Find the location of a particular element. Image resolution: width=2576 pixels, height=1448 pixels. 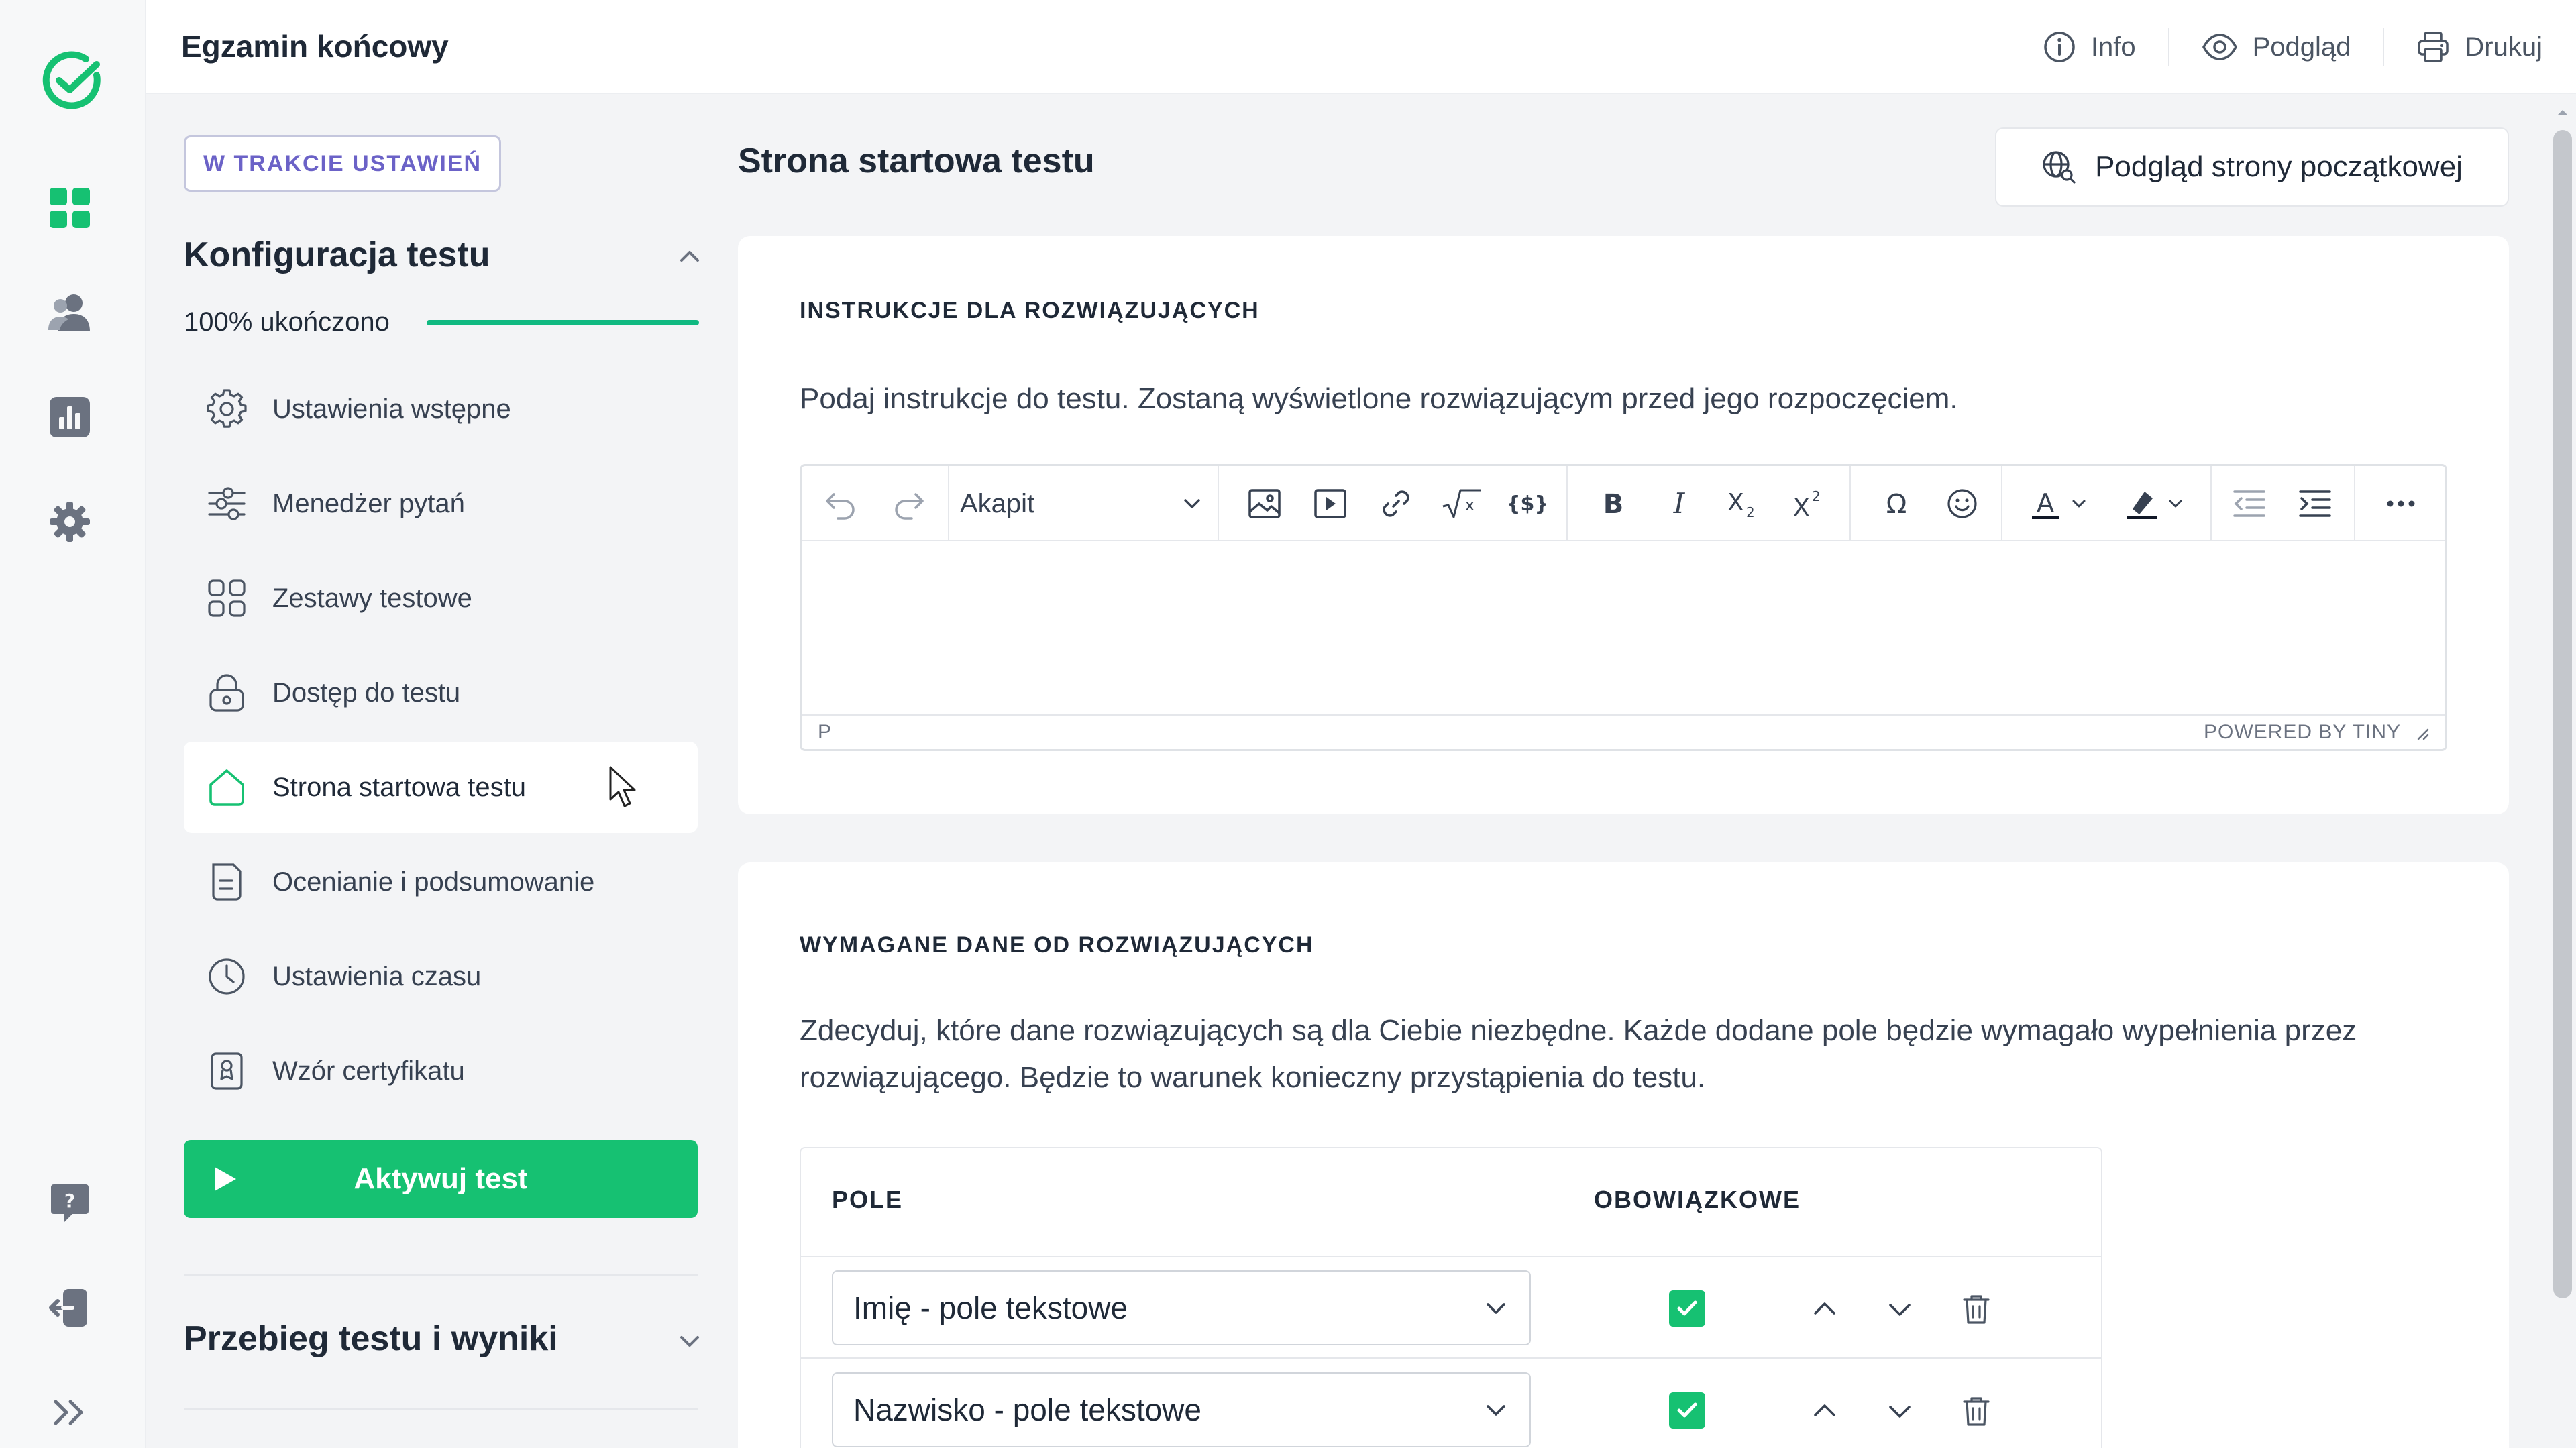

square-root-icon: x is located at coordinates (1461, 503).